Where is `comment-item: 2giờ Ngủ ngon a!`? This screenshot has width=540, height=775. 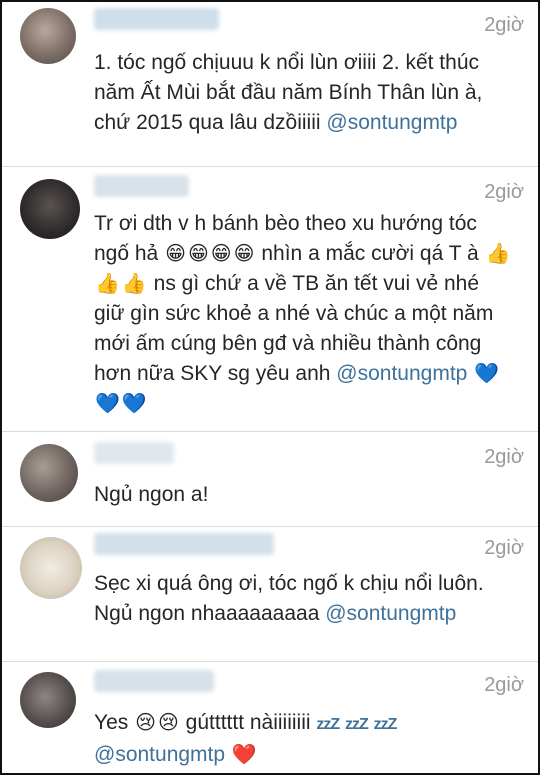 comment-item: 2giờ Ngủ ngon a! is located at coordinates (270, 479).